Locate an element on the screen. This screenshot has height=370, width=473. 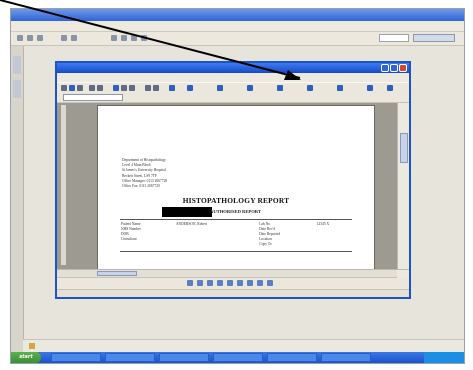
maximize-icon is located at coordinates (394, 68).